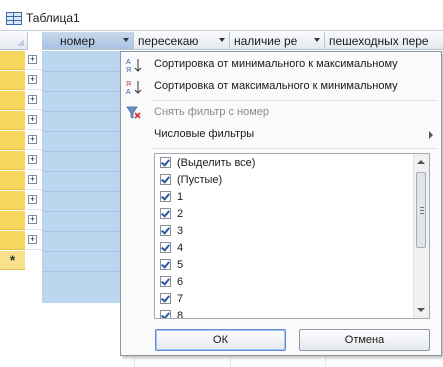 This screenshot has height=367, width=443. I want to click on list-item-label: (Пустые), so click(200, 179).